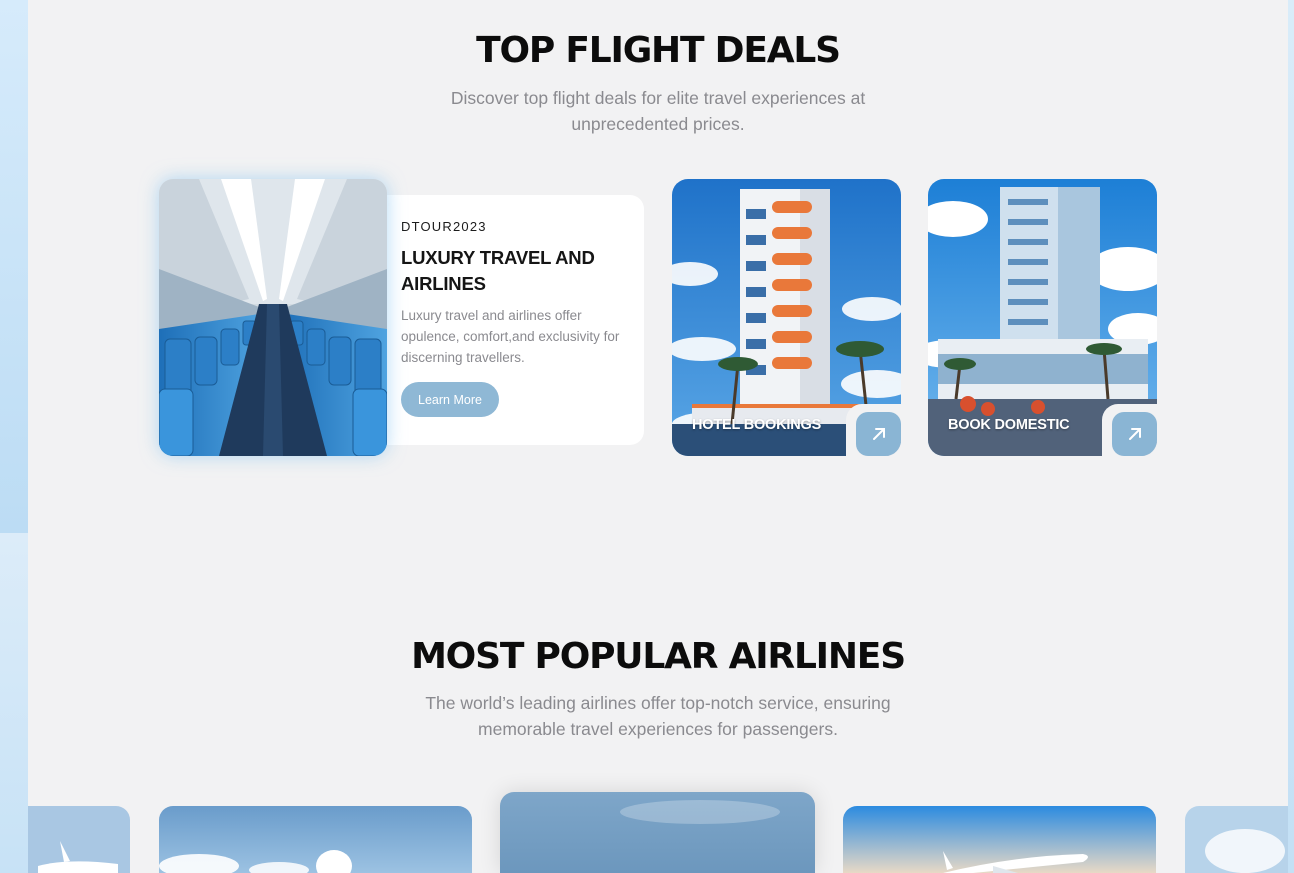  Describe the element at coordinates (658, 124) in the screenshot. I see `deals-subtitle-line2: unprecedented prices.` at that location.